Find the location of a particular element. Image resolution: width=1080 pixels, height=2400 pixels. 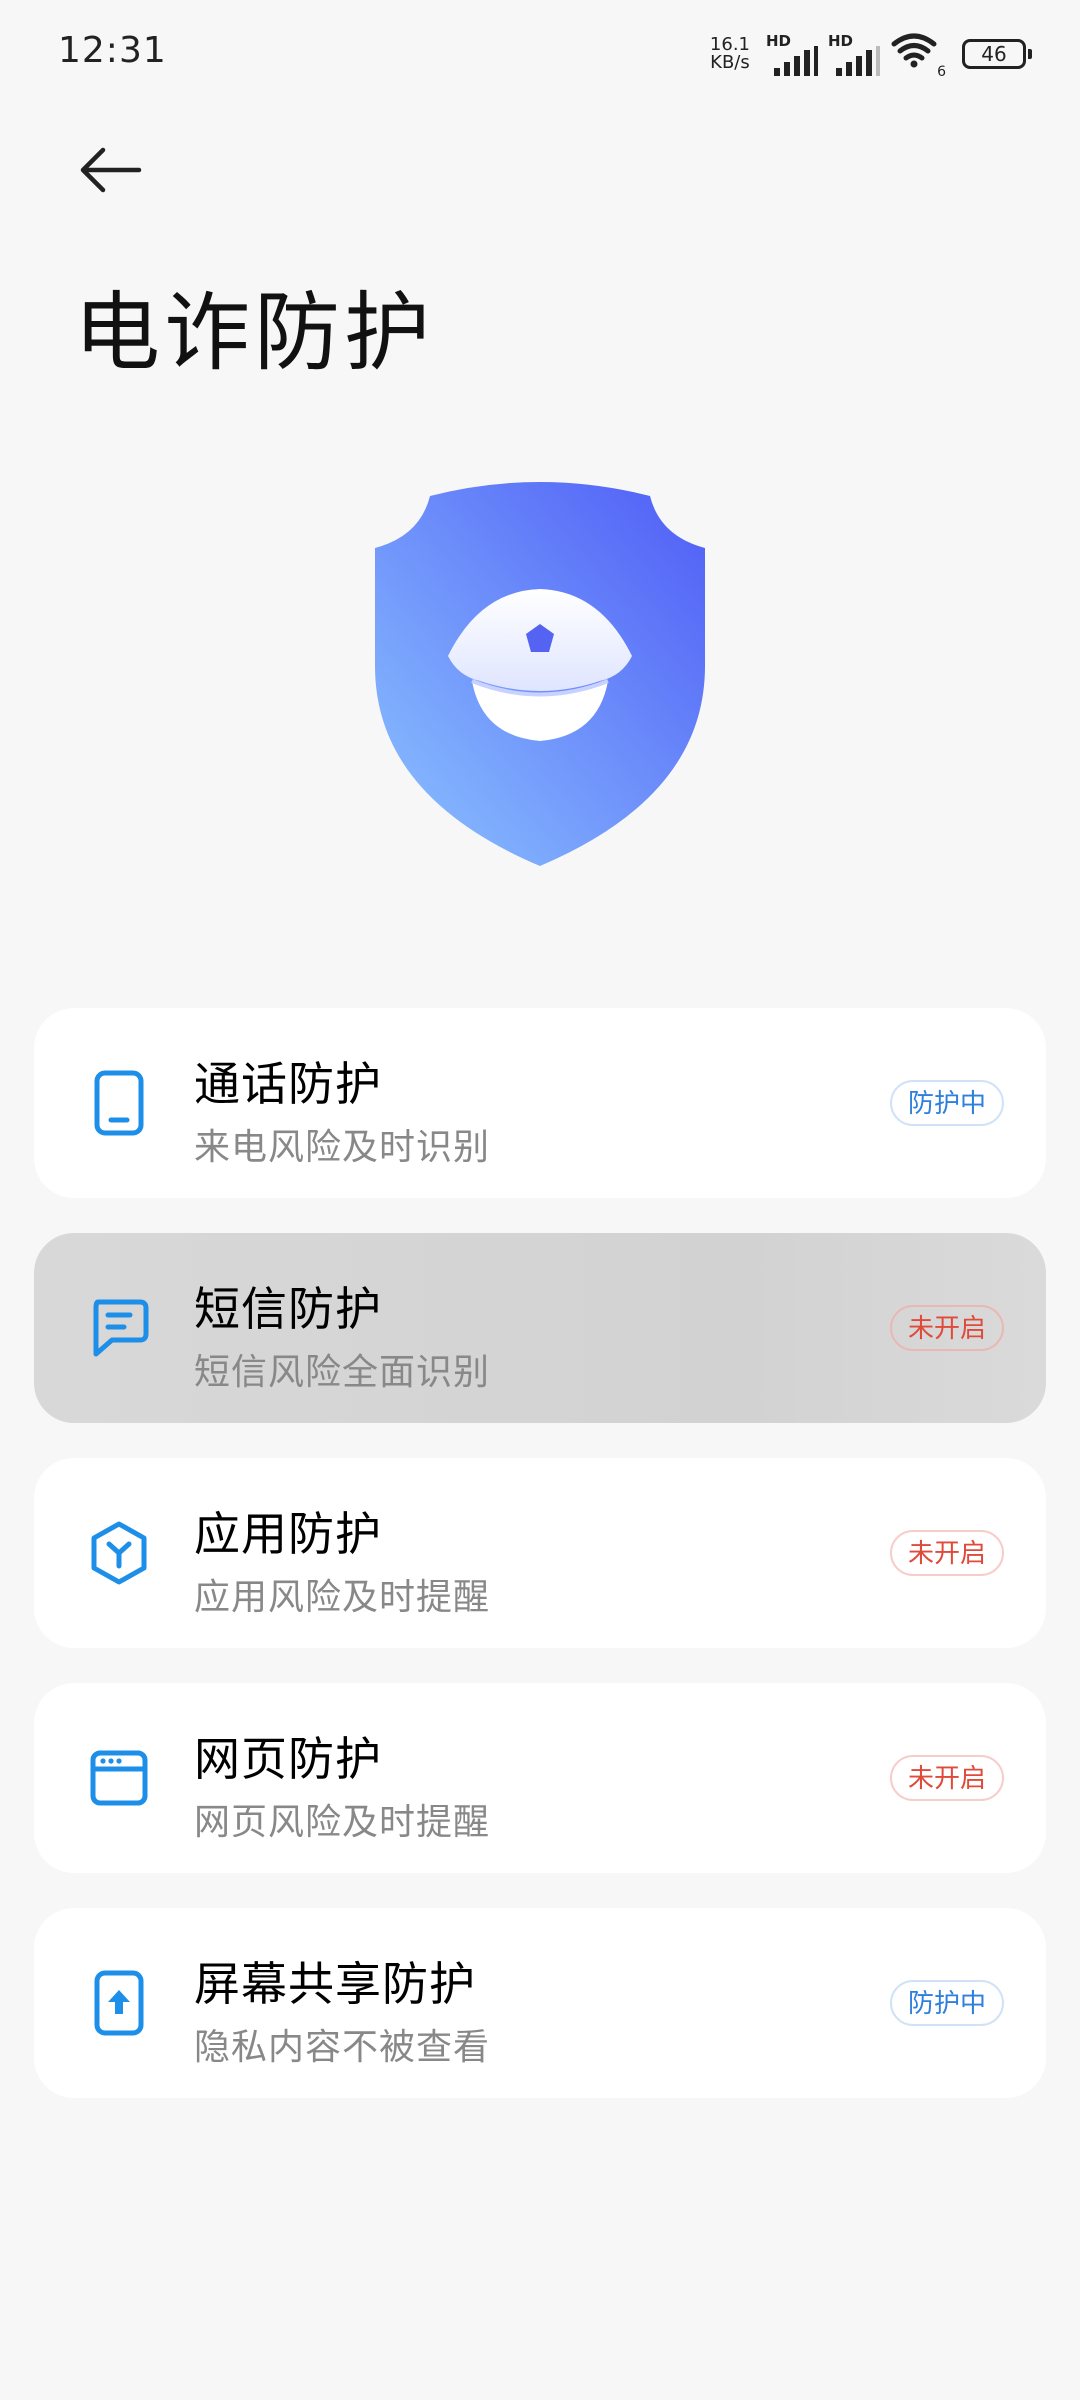

arrow-left-icon is located at coordinates (111, 170).